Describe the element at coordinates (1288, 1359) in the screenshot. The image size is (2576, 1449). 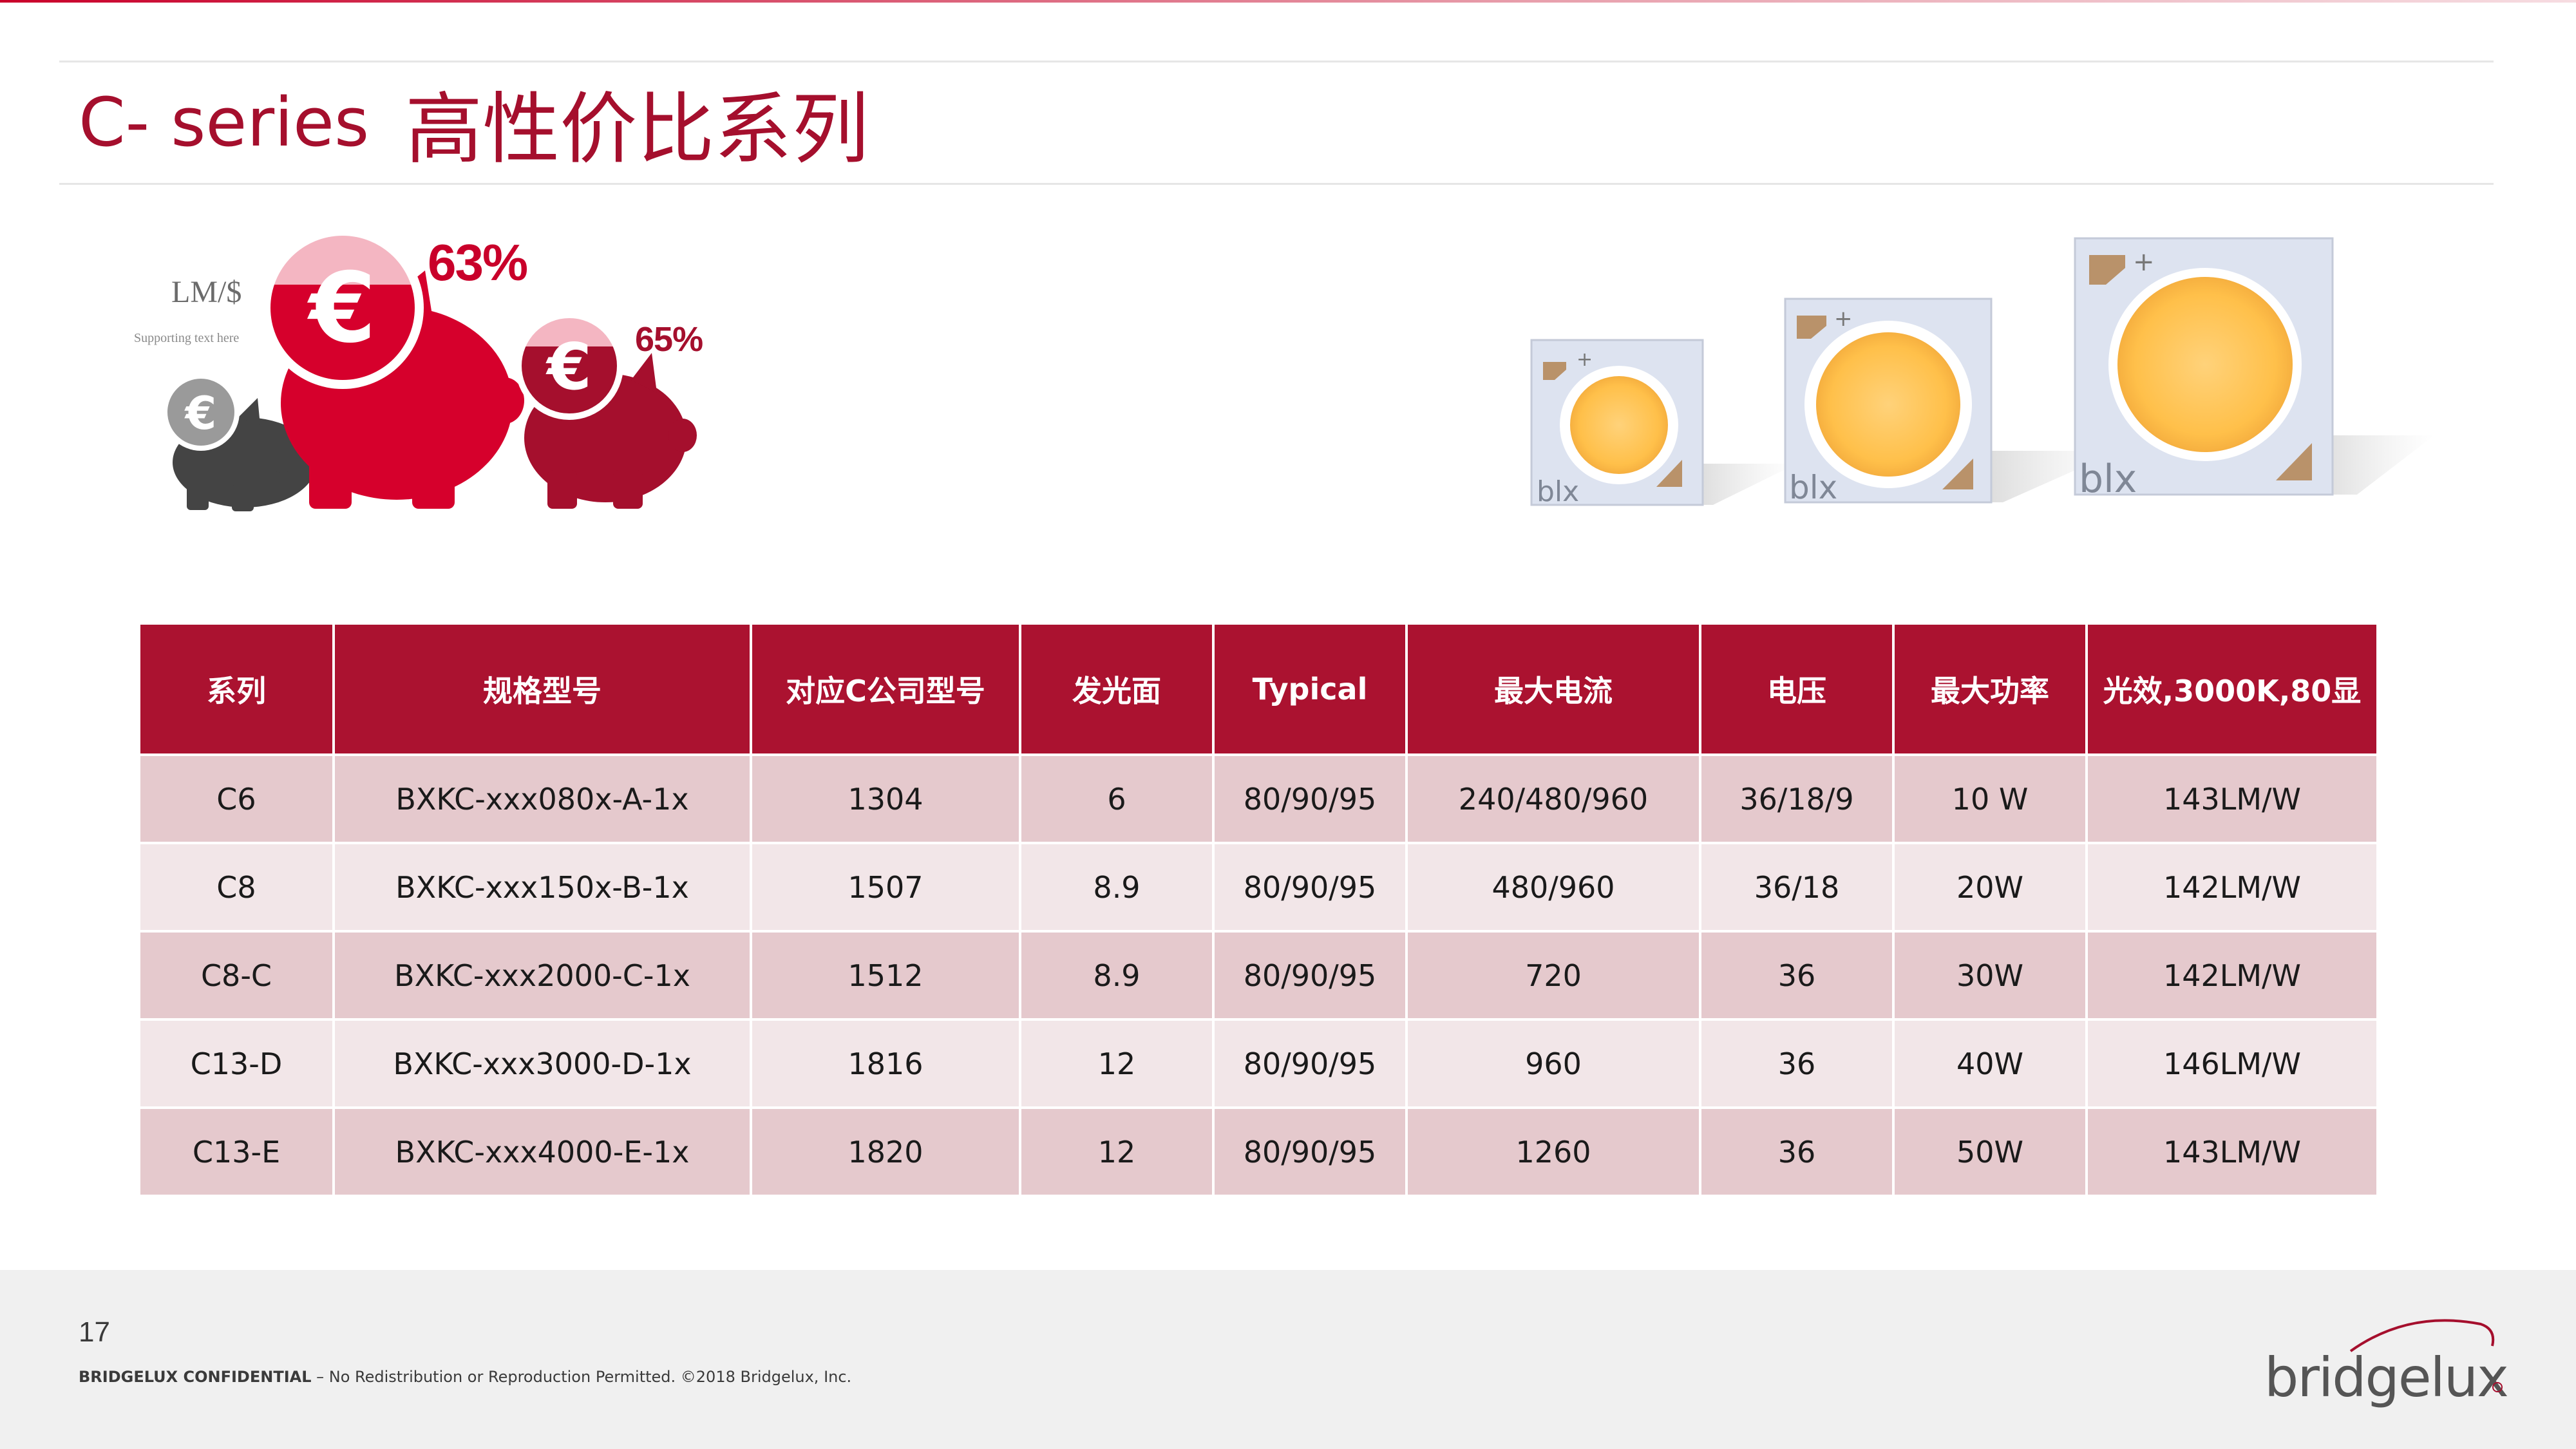
I see `footer-band` at that location.